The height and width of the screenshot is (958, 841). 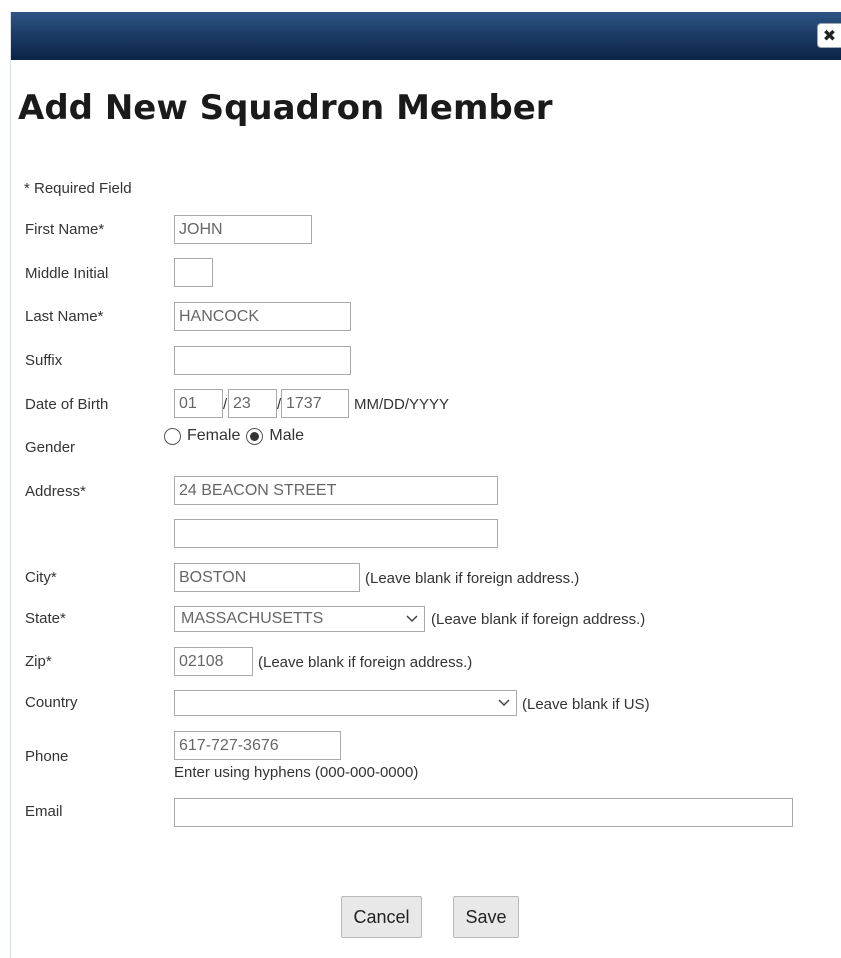 What do you see at coordinates (213, 661) in the screenshot?
I see `zip-input` at bounding box center [213, 661].